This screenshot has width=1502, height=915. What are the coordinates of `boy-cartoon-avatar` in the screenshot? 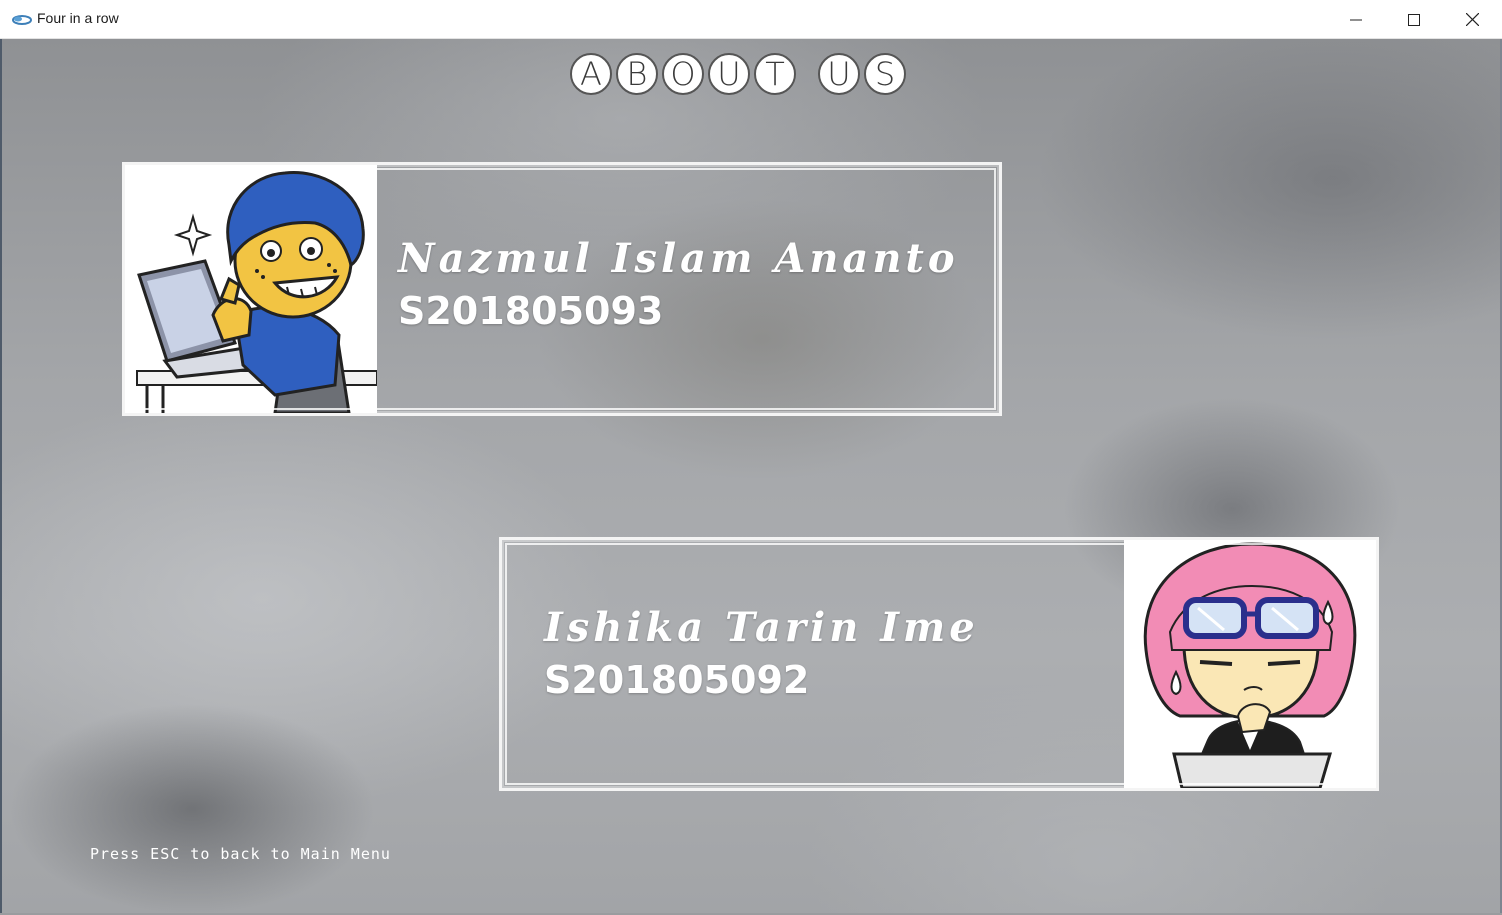 It's located at (251, 289).